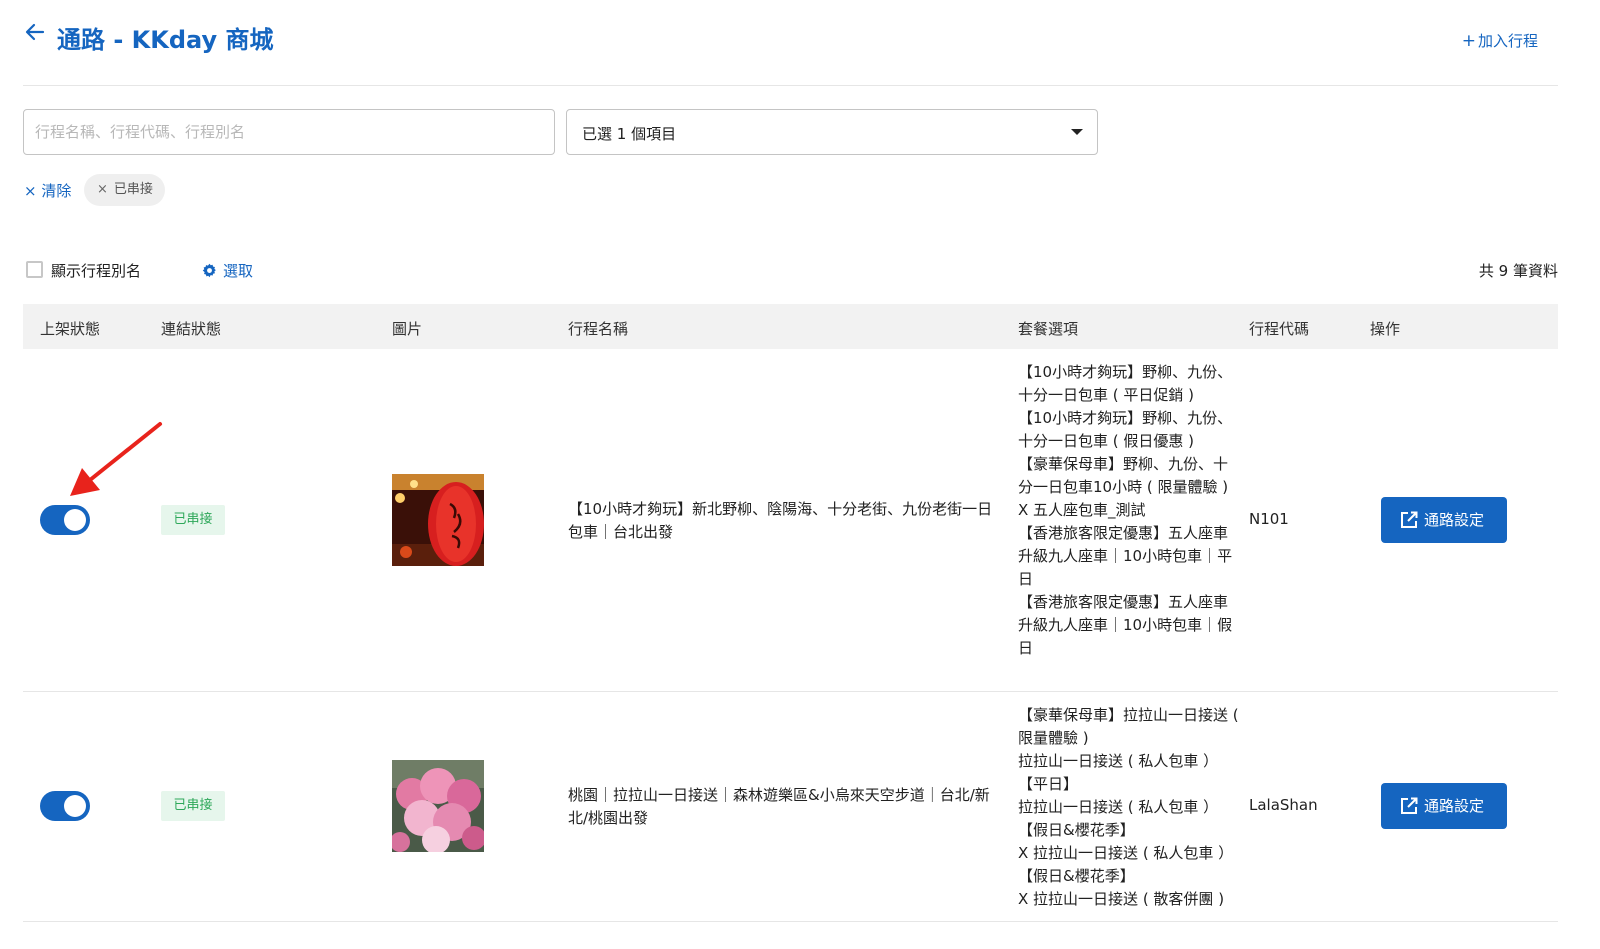  What do you see at coordinates (102, 189) in the screenshot?
I see `chip-close-icon: ×` at bounding box center [102, 189].